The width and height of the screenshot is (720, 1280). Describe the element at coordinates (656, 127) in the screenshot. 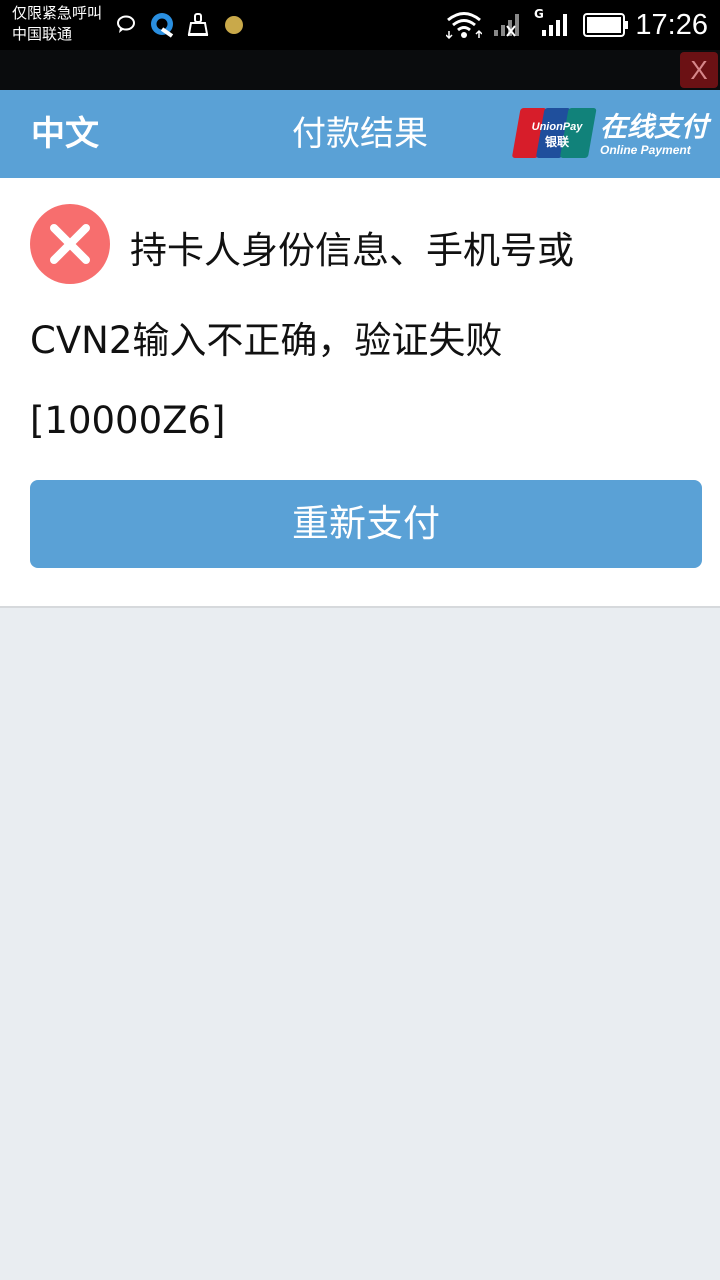

I see `logo-online-cn: 在线支付` at that location.